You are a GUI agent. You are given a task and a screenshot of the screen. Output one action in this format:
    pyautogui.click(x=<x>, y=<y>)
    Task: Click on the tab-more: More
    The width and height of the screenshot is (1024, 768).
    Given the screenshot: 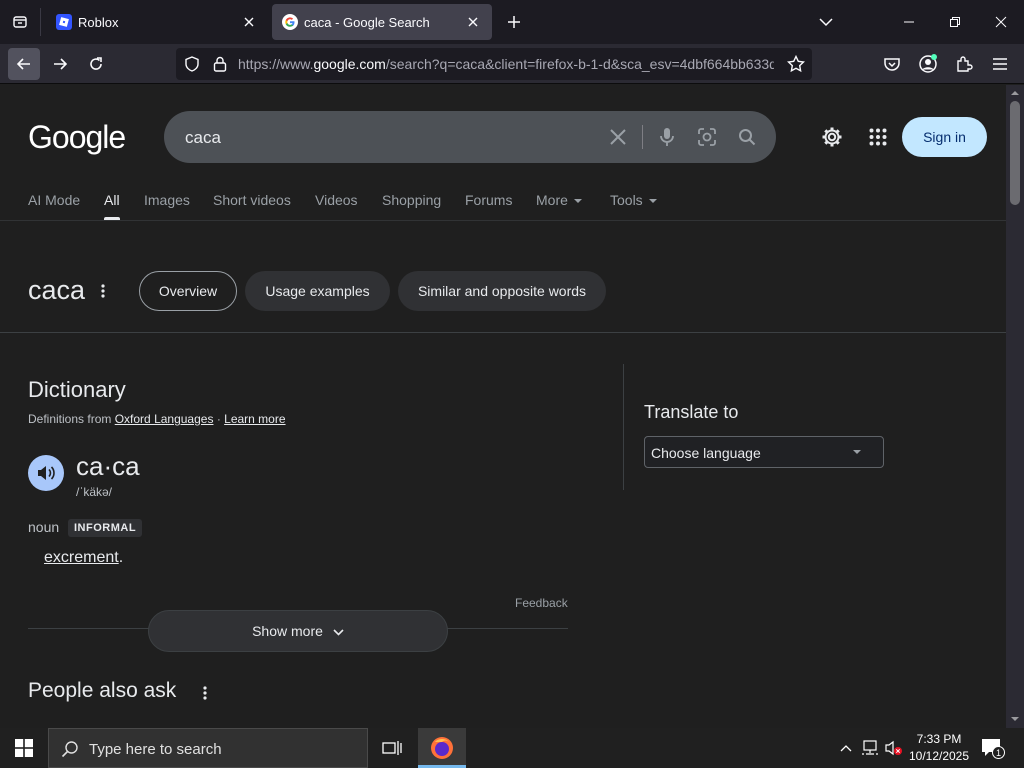 What is the action you would take?
    pyautogui.click(x=559, y=200)
    